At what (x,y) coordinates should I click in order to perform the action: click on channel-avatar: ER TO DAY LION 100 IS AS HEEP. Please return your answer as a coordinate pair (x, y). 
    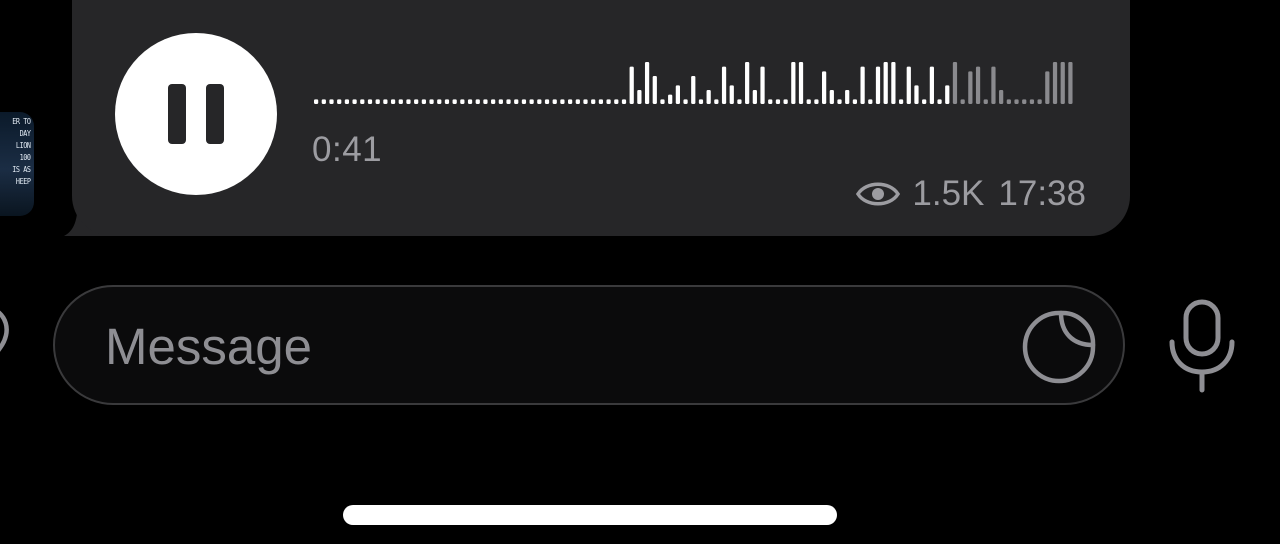
    Looking at the image, I should click on (17, 164).